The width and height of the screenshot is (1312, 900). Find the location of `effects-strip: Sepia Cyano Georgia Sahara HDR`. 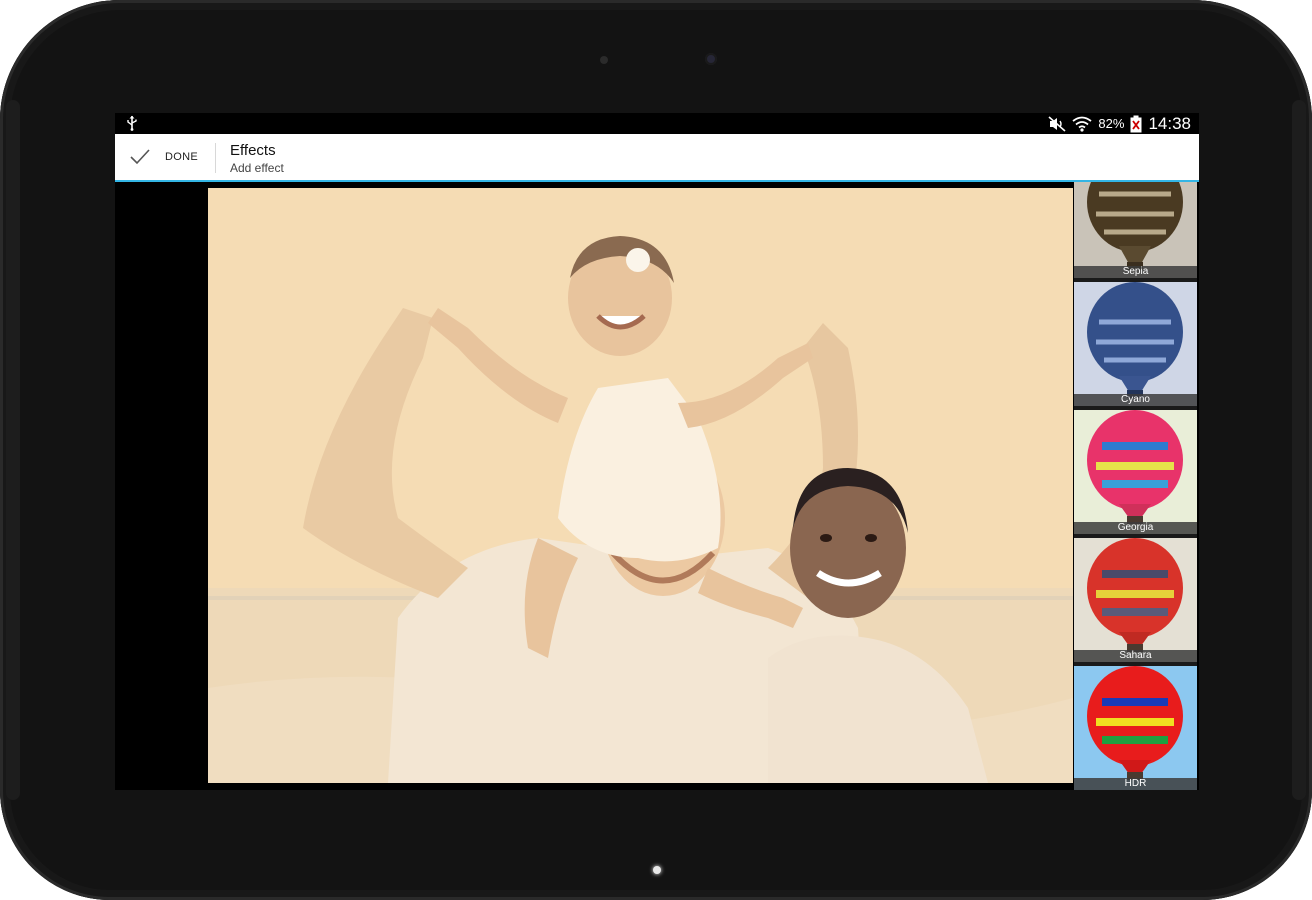

effects-strip: Sepia Cyano Georgia Sahara HDR is located at coordinates (1135, 486).